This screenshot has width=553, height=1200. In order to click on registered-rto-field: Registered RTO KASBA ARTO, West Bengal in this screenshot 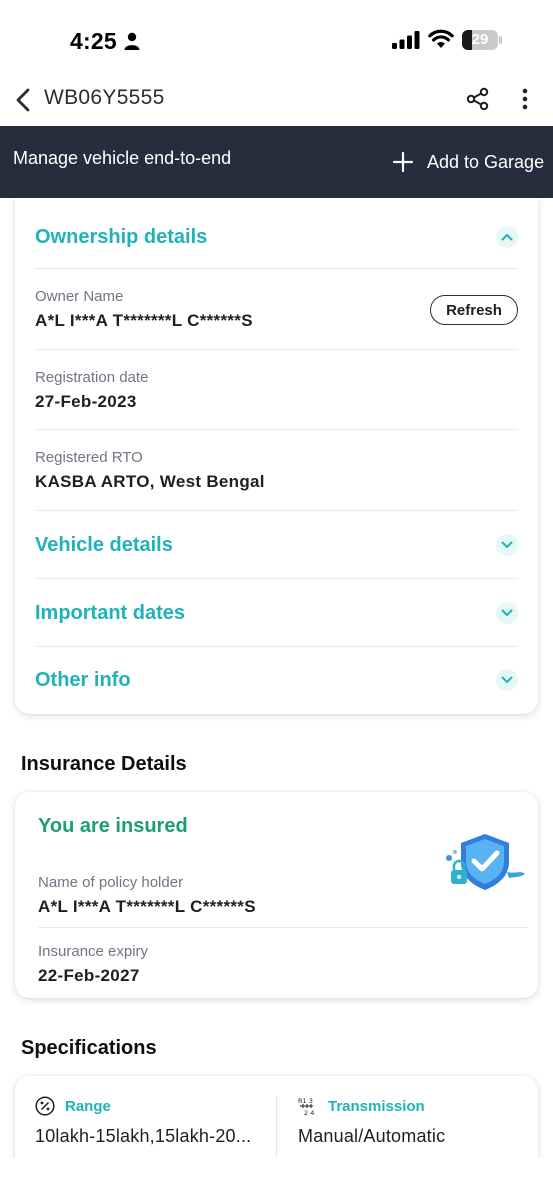, I will do `click(150, 470)`.